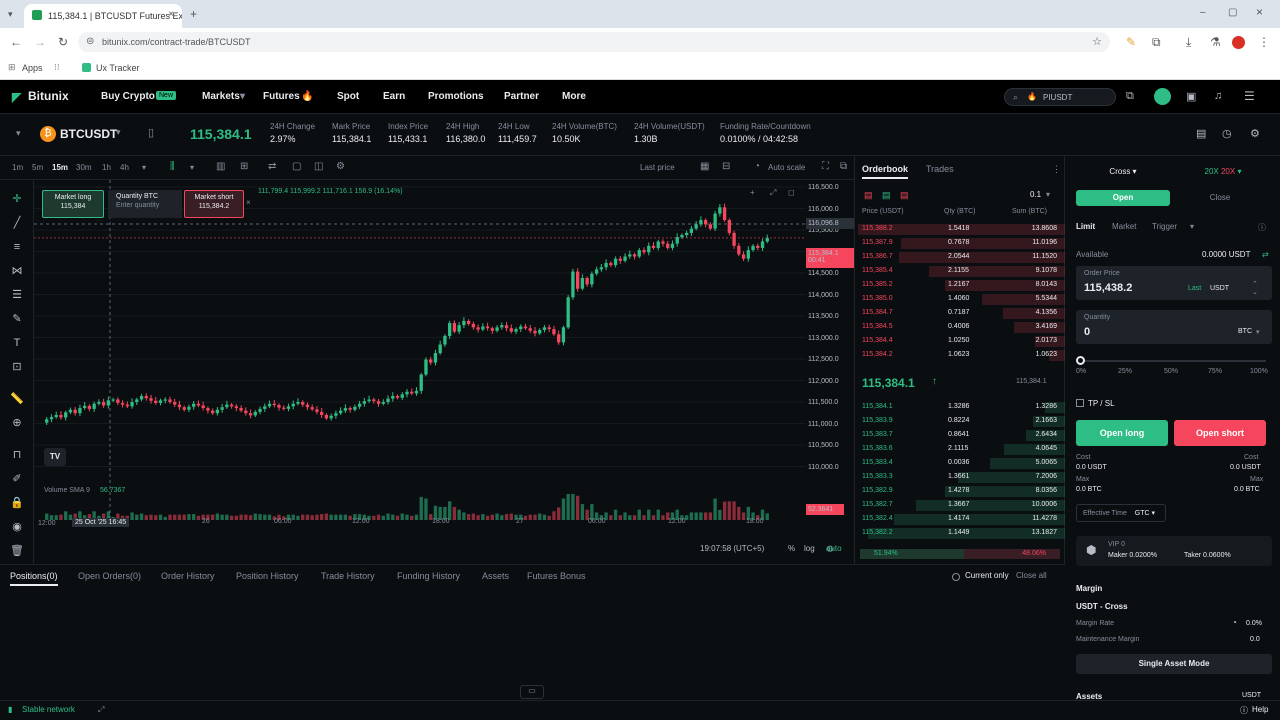 This screenshot has height=720, width=1280. I want to click on orderbook-row: 115,384.4 1.0250 2.0173, so click(960, 341).